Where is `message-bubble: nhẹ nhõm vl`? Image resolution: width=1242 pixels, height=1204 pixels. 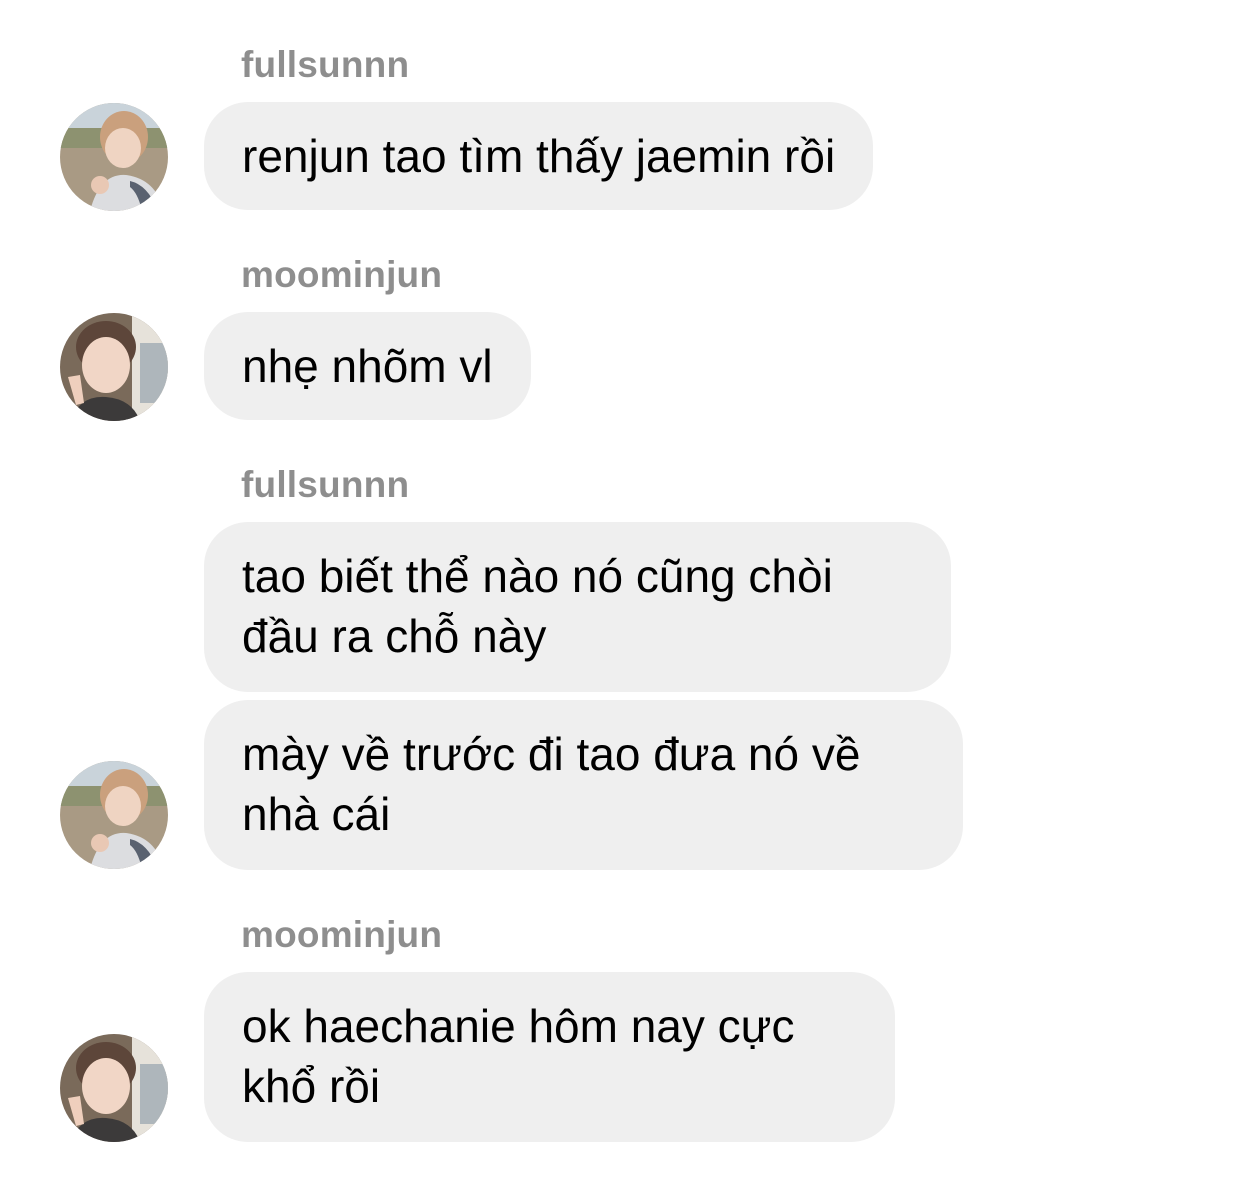 message-bubble: nhẹ nhõm vl is located at coordinates (367, 366).